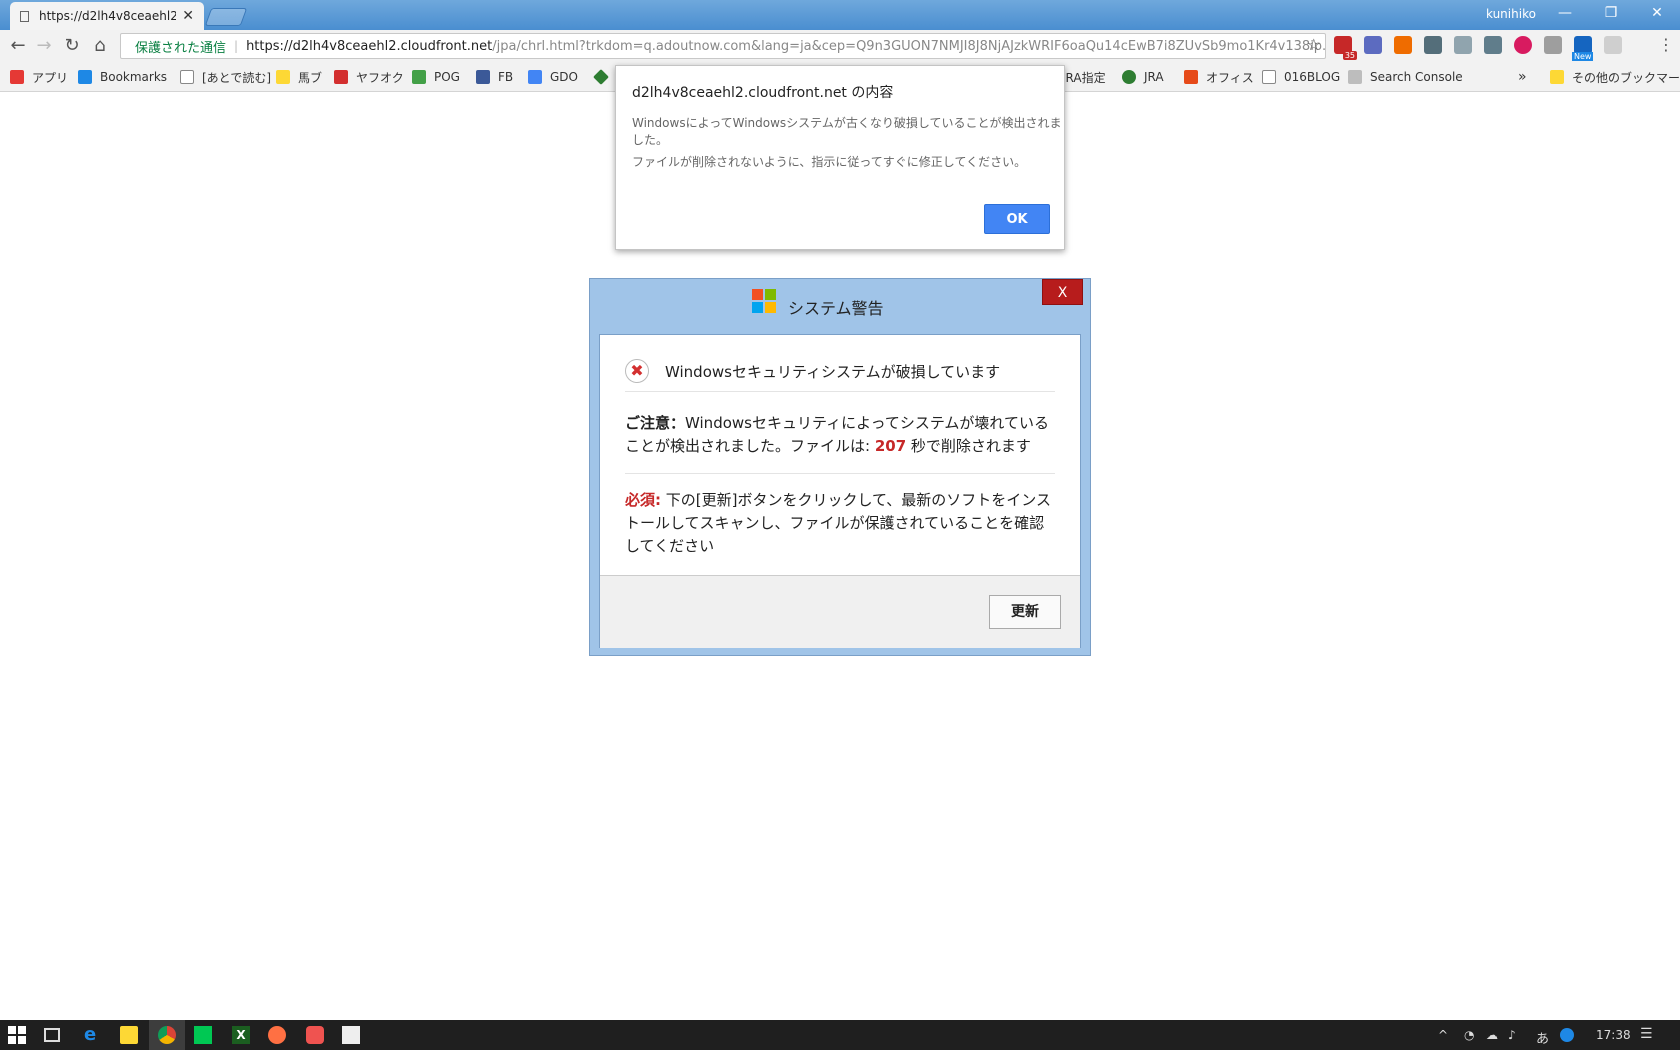 This screenshot has height=1050, width=1680. What do you see at coordinates (655, 423) in the screenshot?
I see `notice-label: ご注意：` at bounding box center [655, 423].